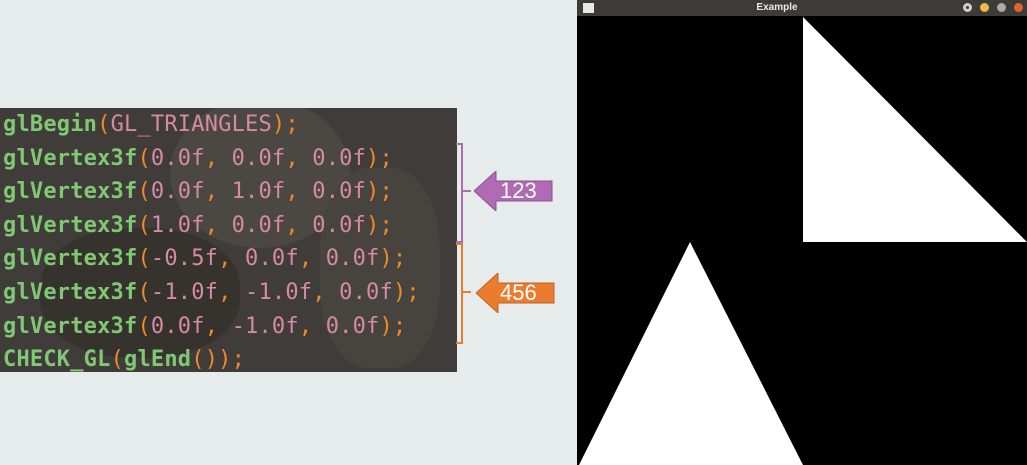 The image size is (1027, 465). Describe the element at coordinates (467, 191) in the screenshot. I see `vertex-group-1-bracket-tick` at that location.